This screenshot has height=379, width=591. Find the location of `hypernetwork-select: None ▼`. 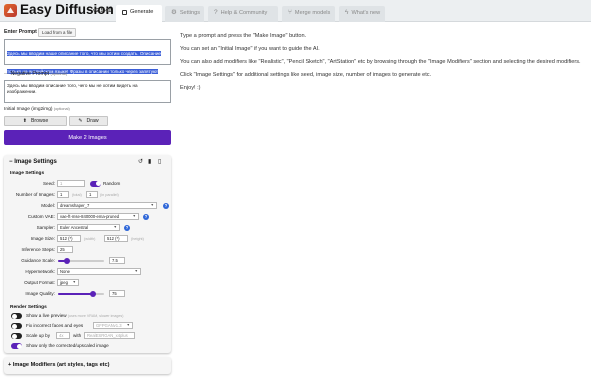

hypernetwork-select: None ▼ is located at coordinates (99, 271).